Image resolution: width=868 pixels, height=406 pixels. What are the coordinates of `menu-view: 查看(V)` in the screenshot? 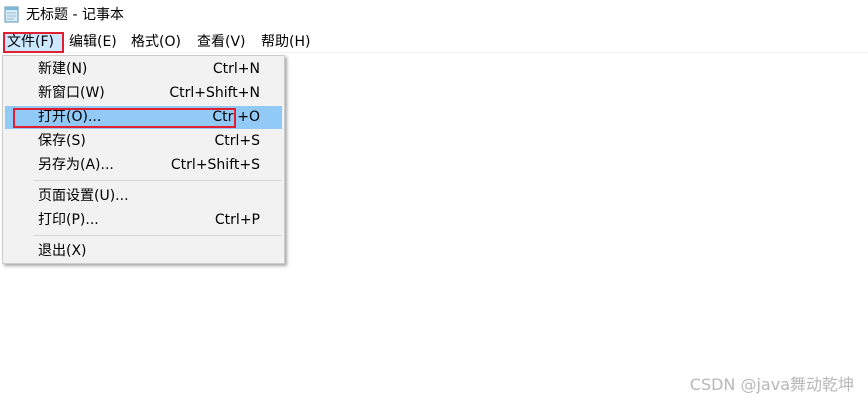 It's located at (221, 42).